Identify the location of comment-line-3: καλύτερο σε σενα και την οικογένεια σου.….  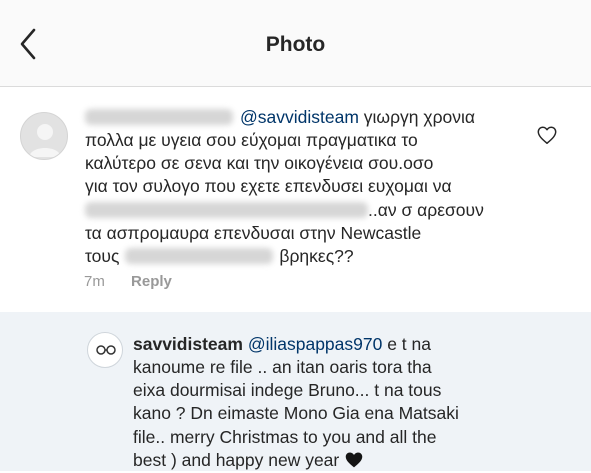
(259, 163).